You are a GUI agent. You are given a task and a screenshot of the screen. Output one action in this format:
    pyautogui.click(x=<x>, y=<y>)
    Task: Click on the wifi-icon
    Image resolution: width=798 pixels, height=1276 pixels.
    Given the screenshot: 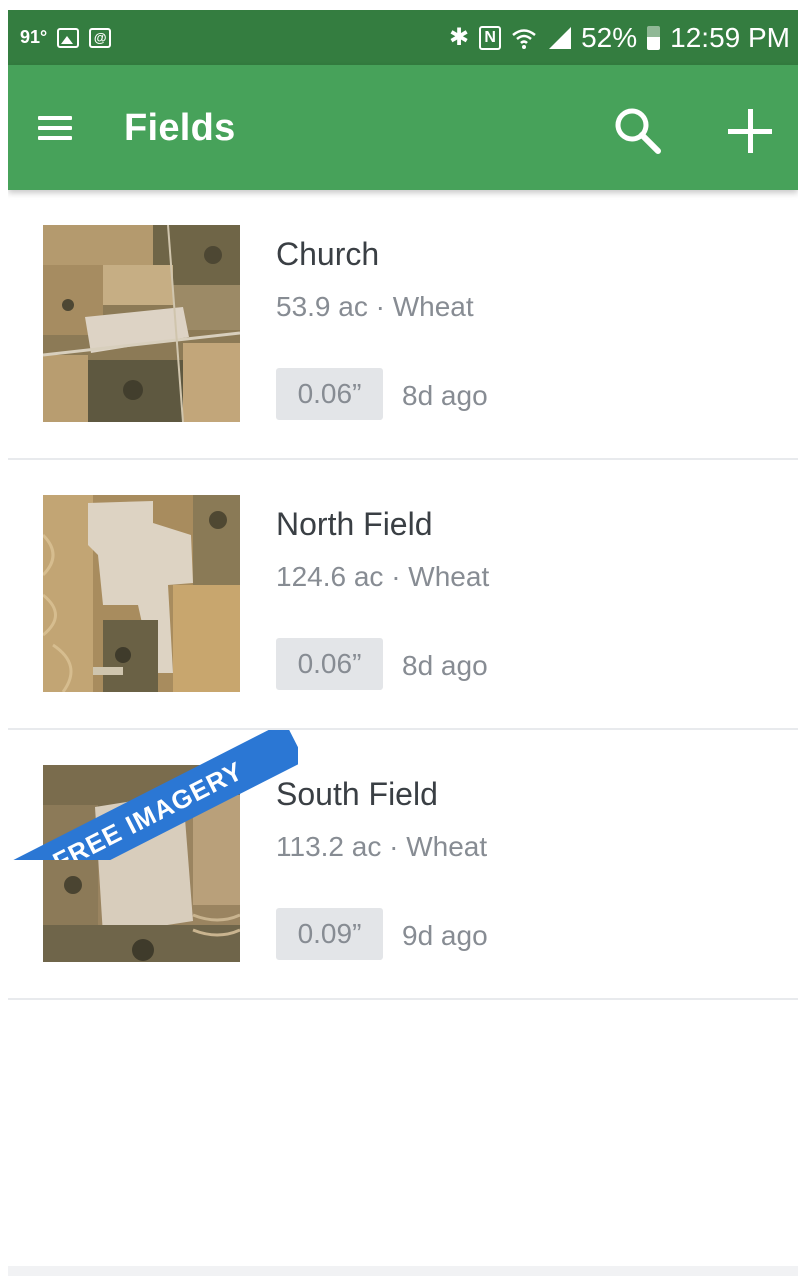 What is the action you would take?
    pyautogui.click(x=524, y=38)
    